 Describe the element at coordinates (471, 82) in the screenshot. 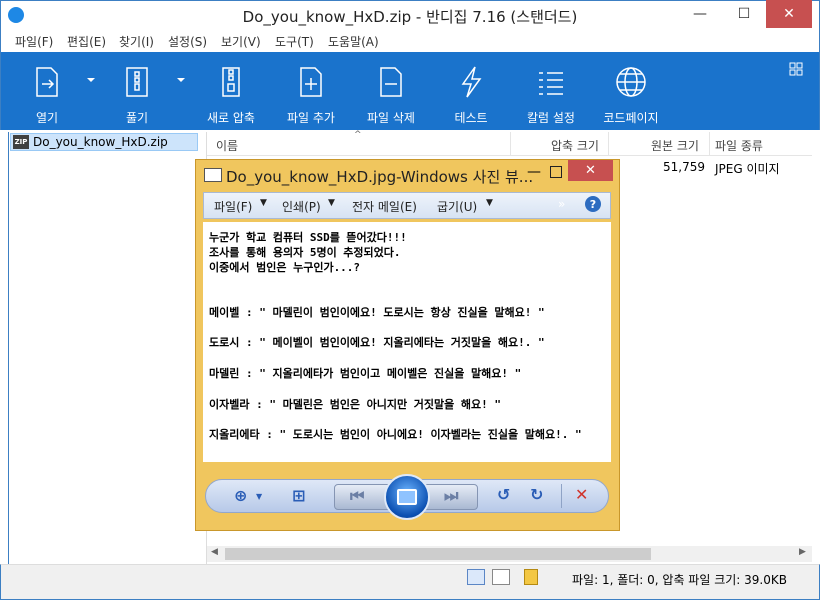

I see `lightning-icon` at that location.